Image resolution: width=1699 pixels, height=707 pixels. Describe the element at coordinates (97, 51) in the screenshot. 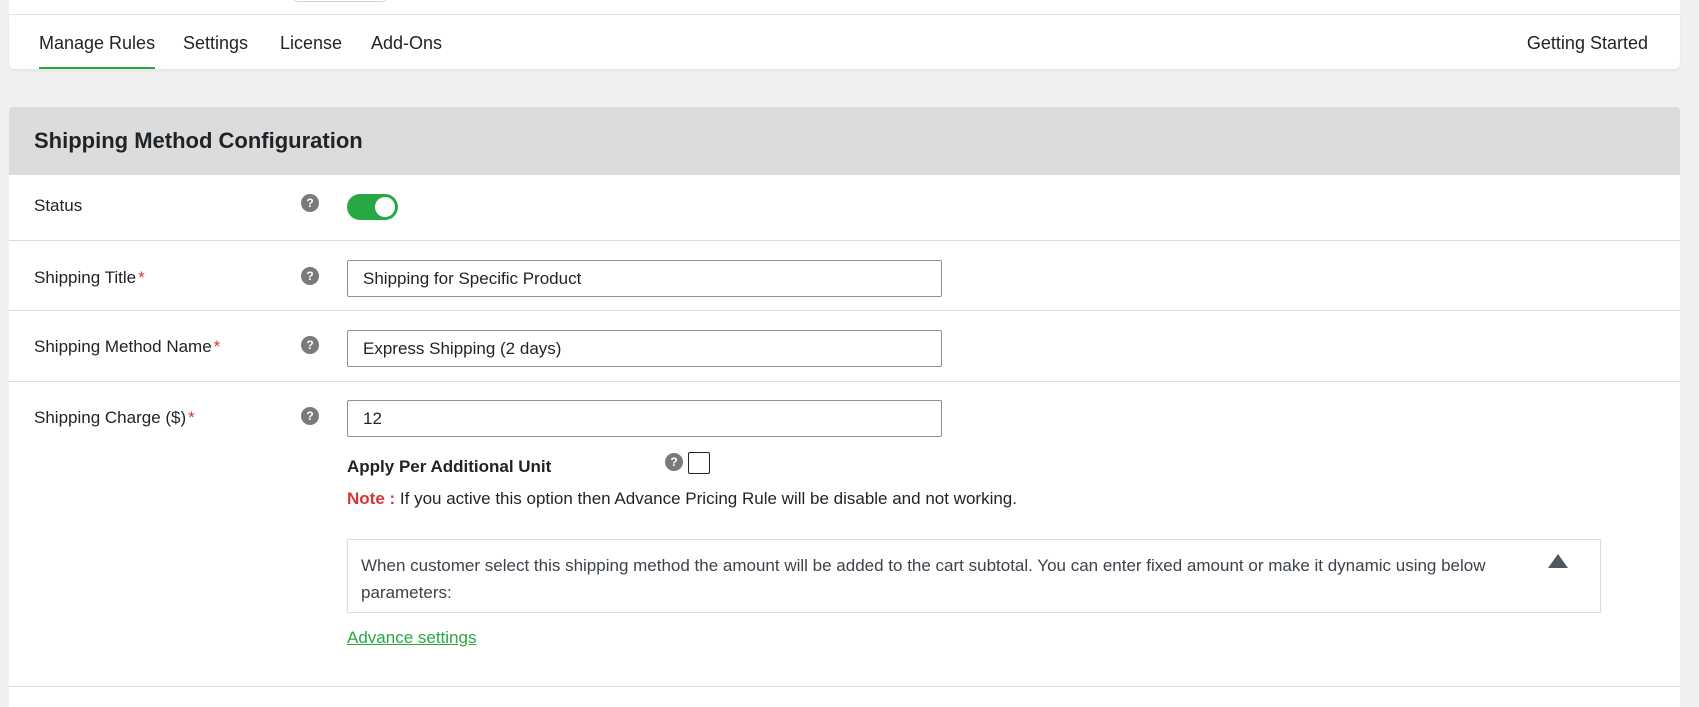

I see `tab-manage-rules: Manage Rules` at that location.